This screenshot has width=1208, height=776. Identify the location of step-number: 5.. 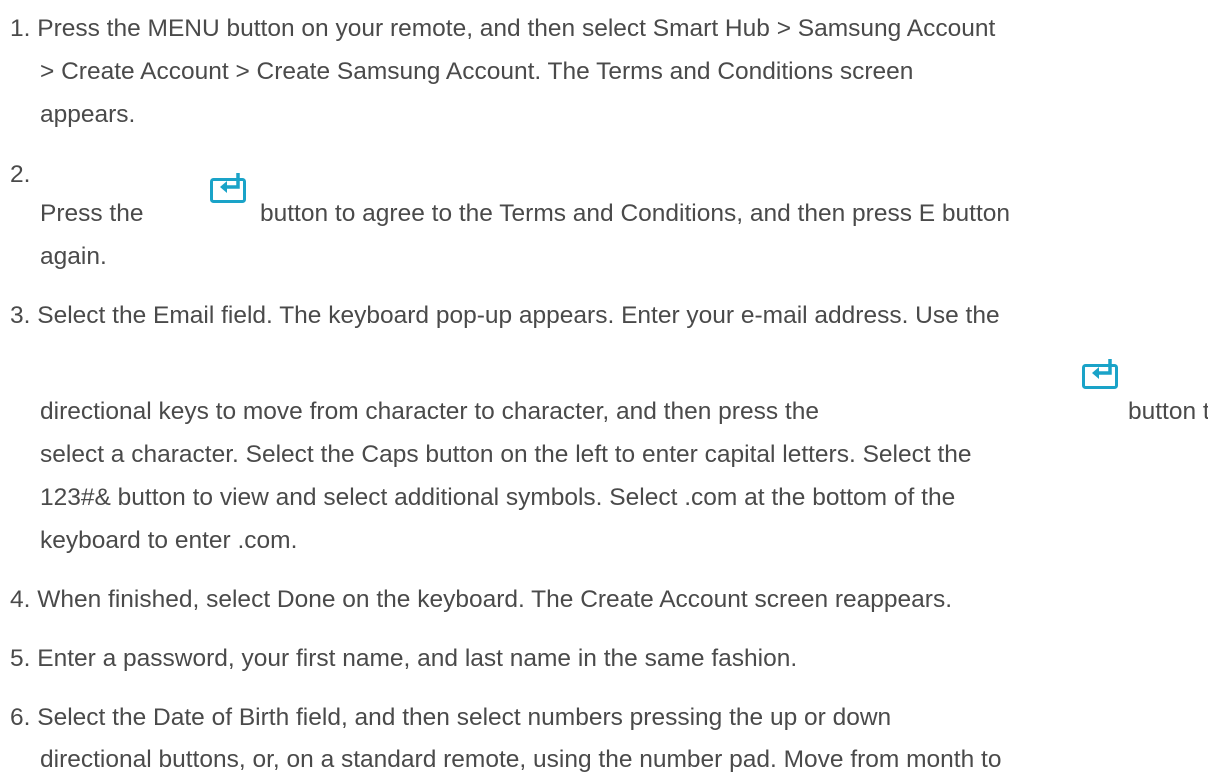
(20, 658).